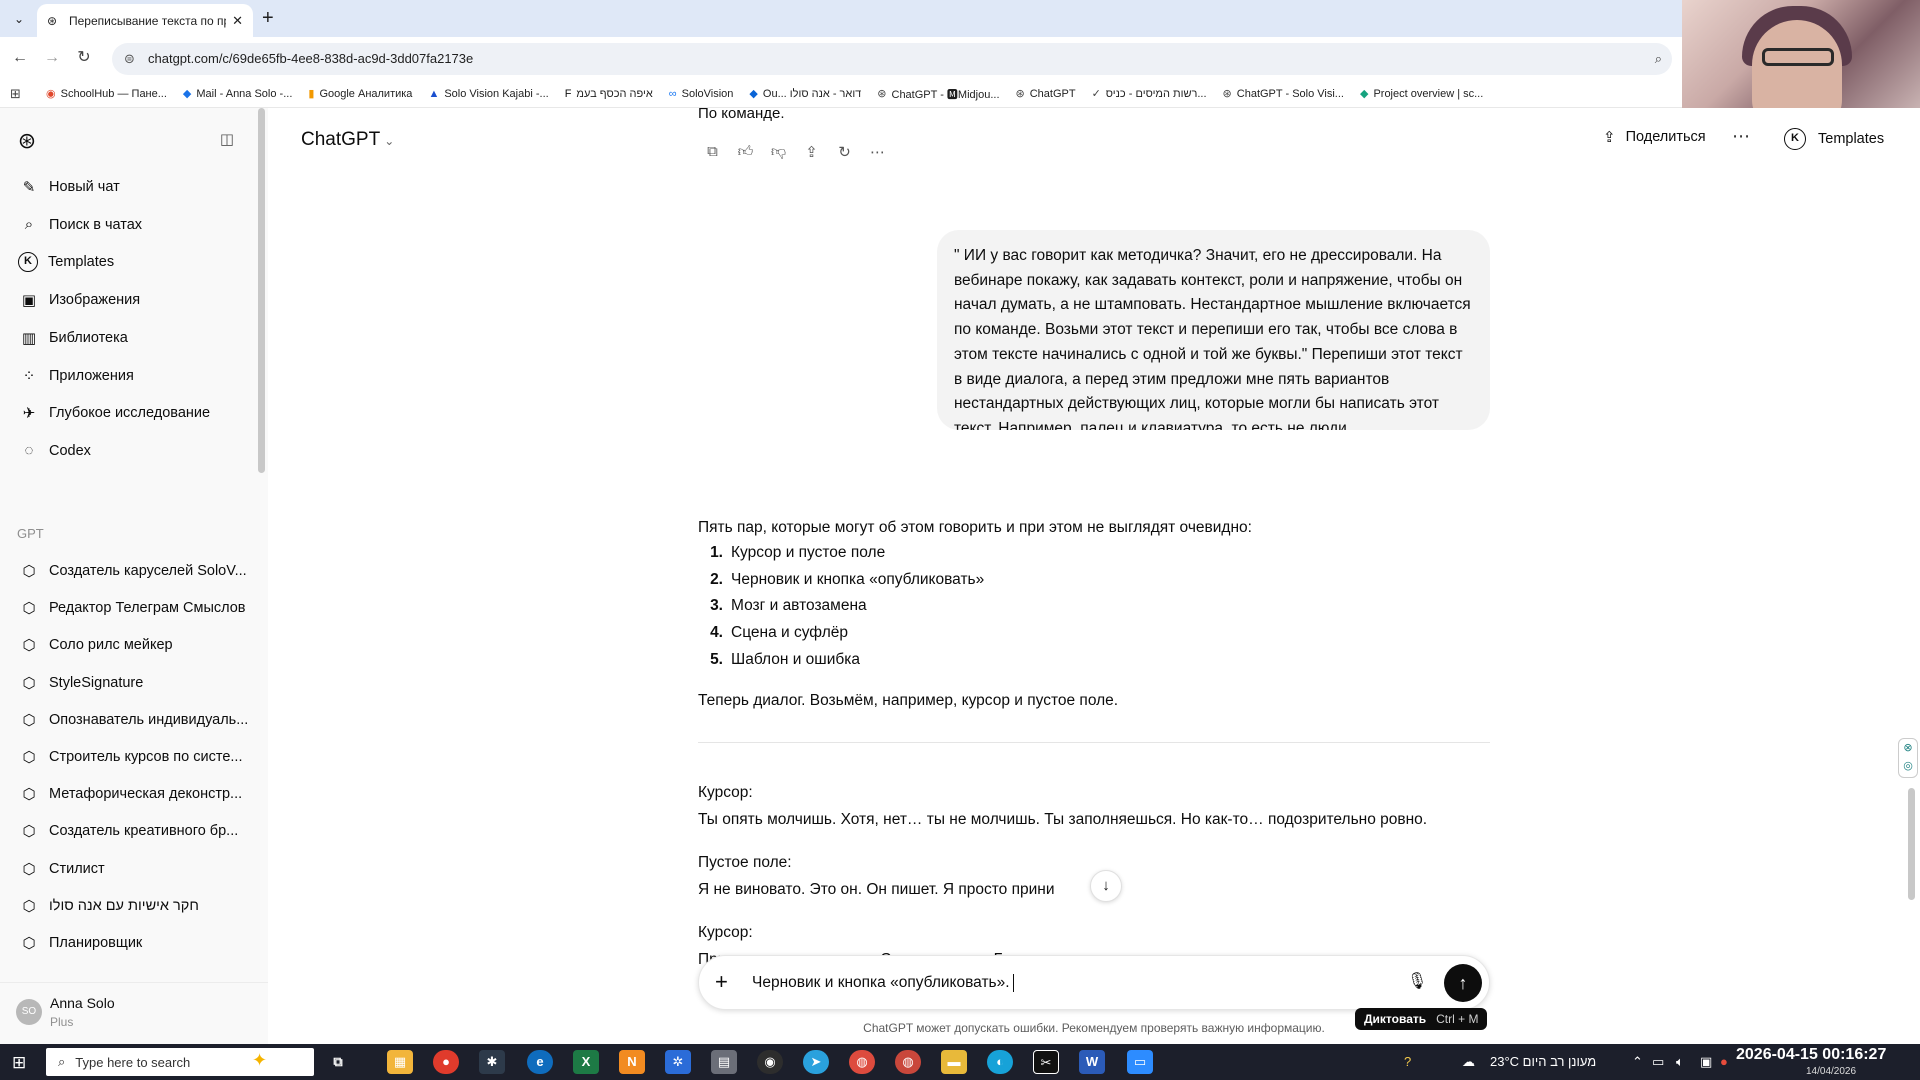  What do you see at coordinates (446, 1062) in the screenshot?
I see `app-red-icon: ●` at bounding box center [446, 1062].